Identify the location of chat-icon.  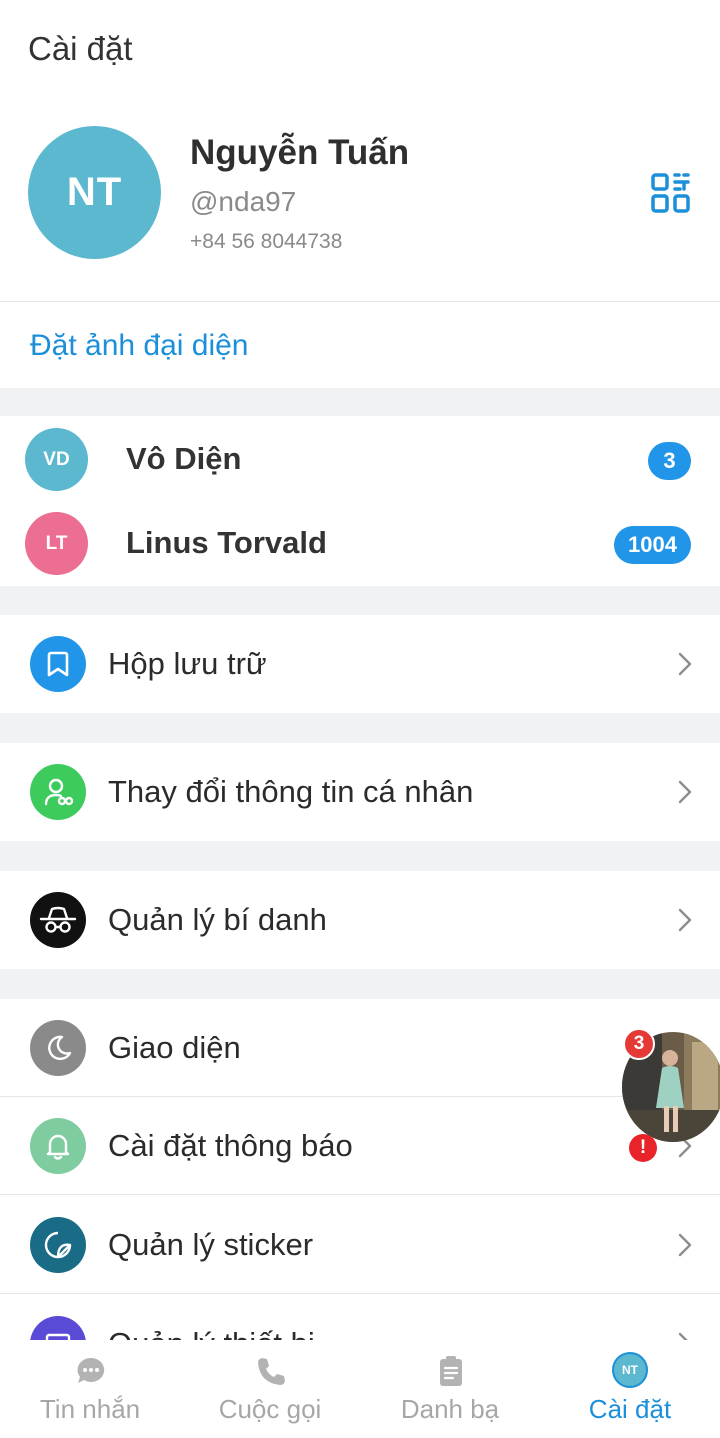
(91, 1371).